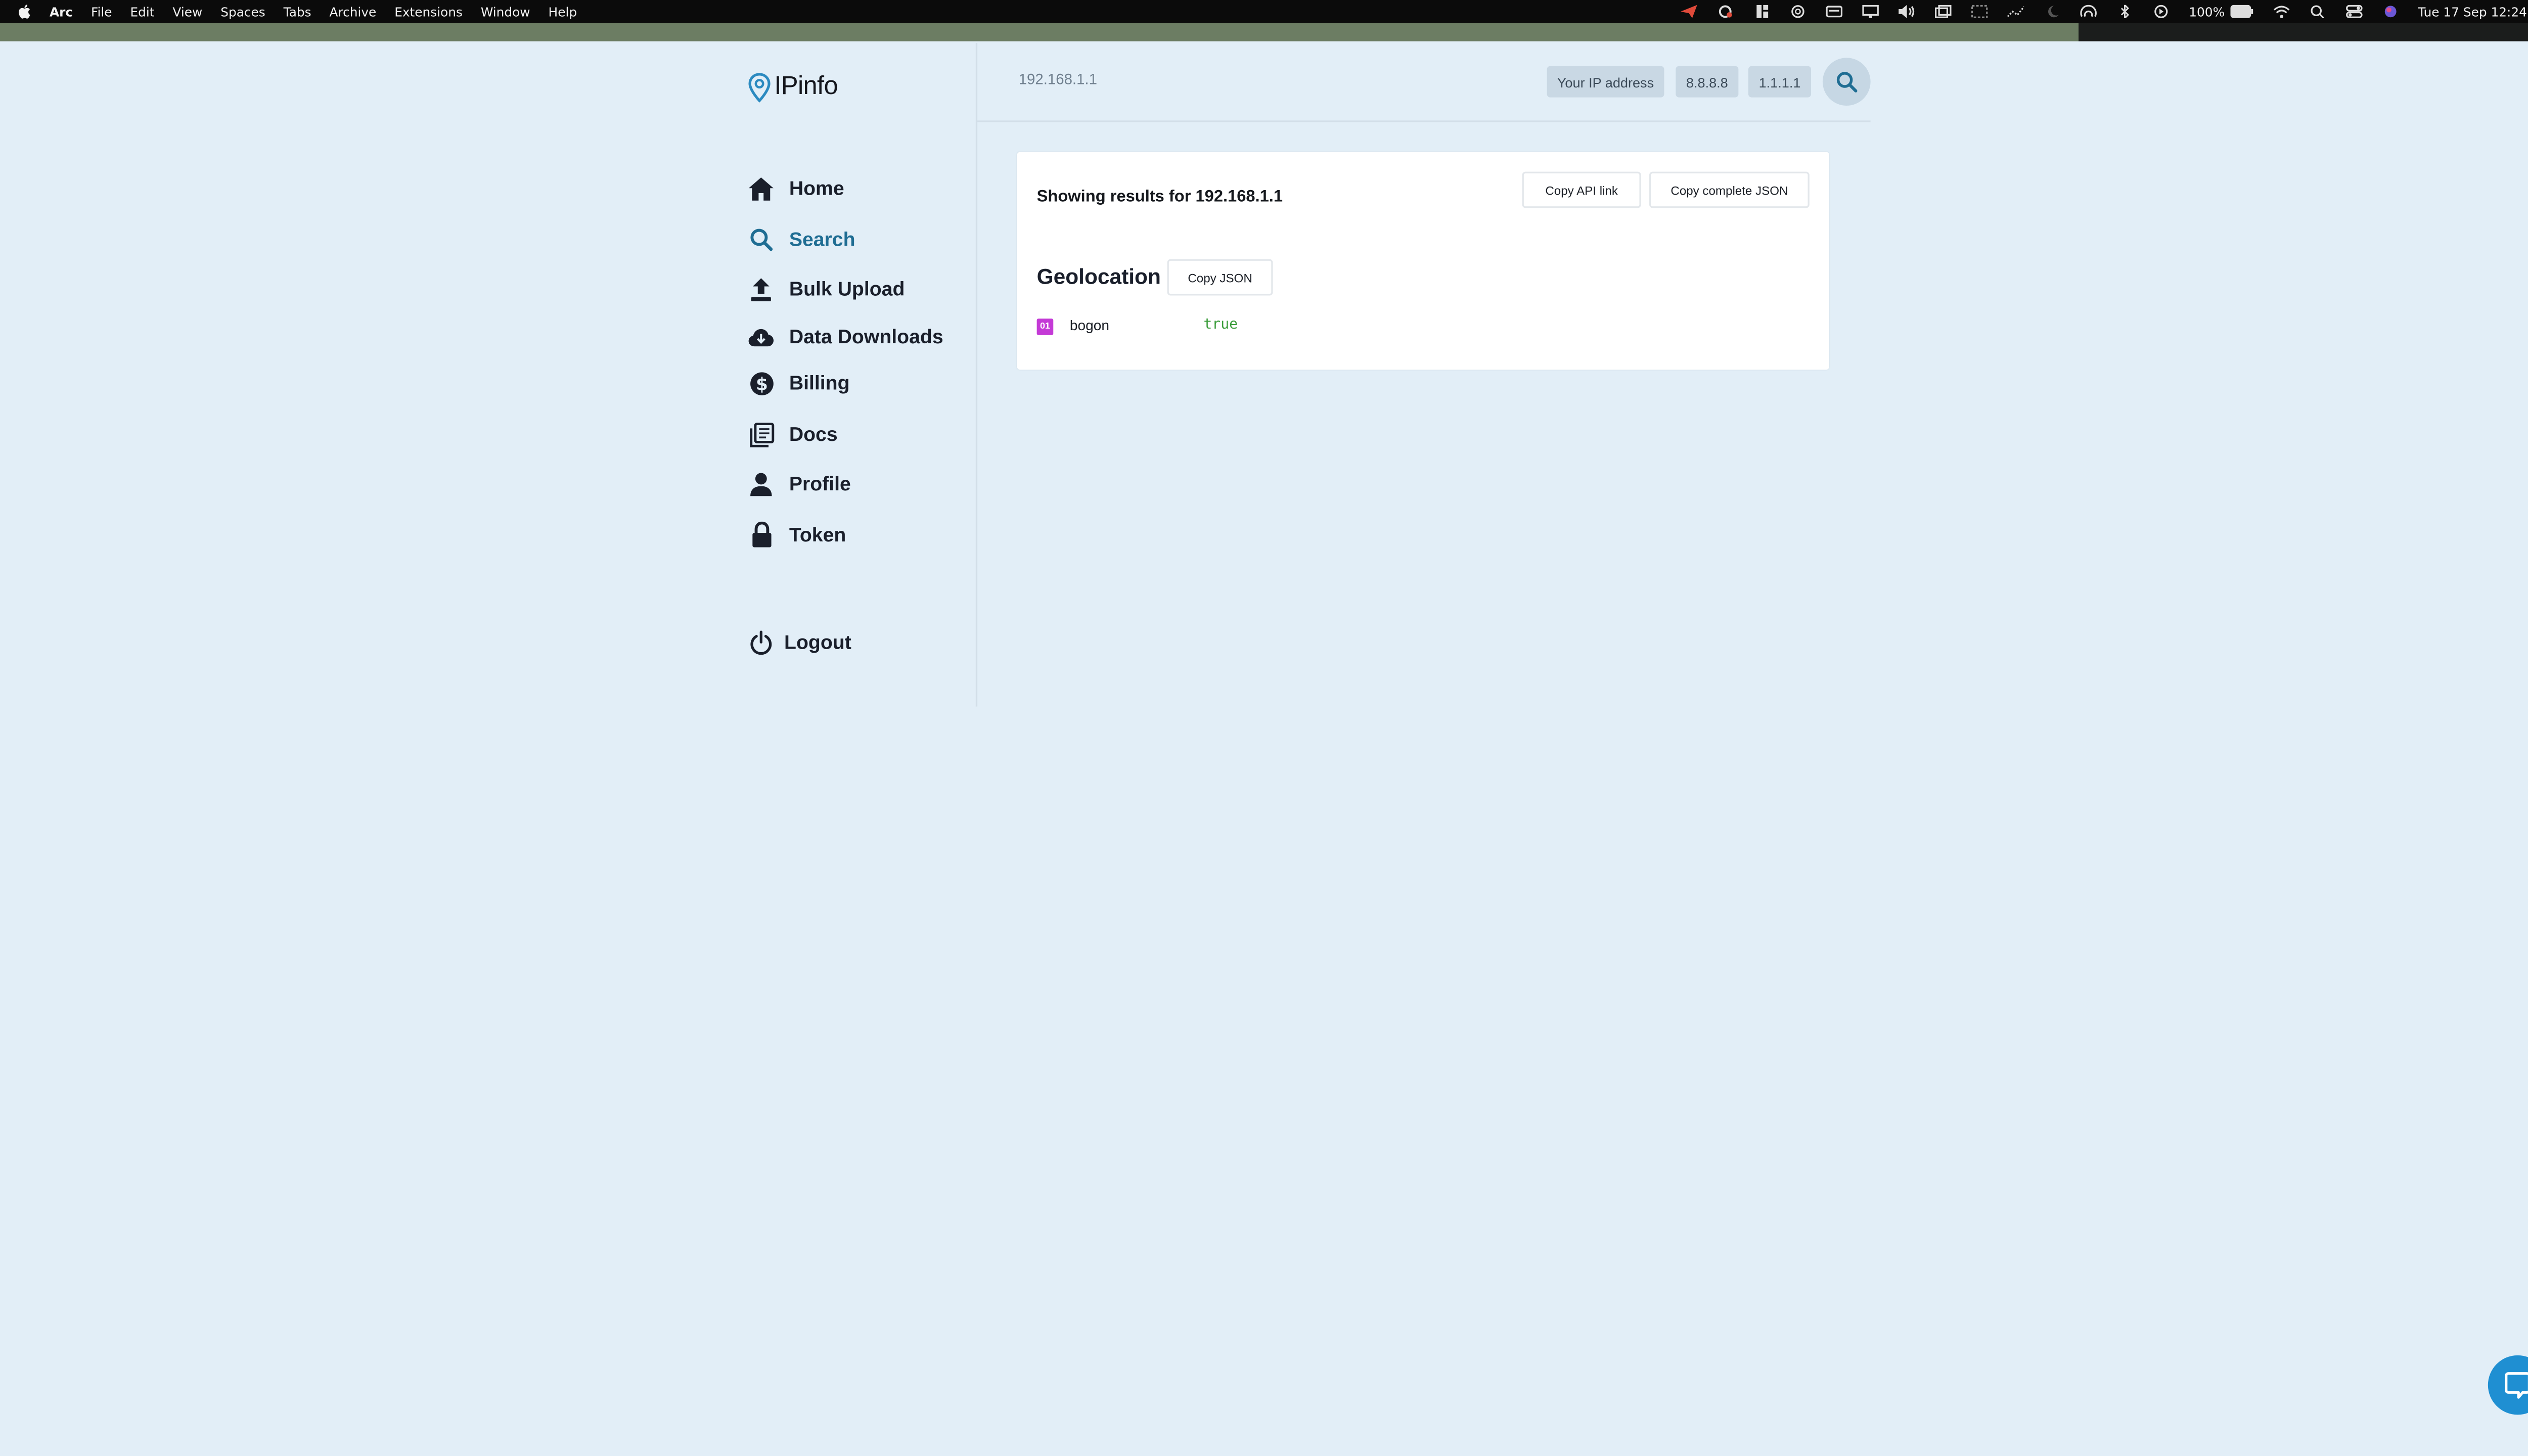 This screenshot has height=1456, width=2528. Describe the element at coordinates (298, 11) in the screenshot. I see `menu-tabs: Tabs` at that location.